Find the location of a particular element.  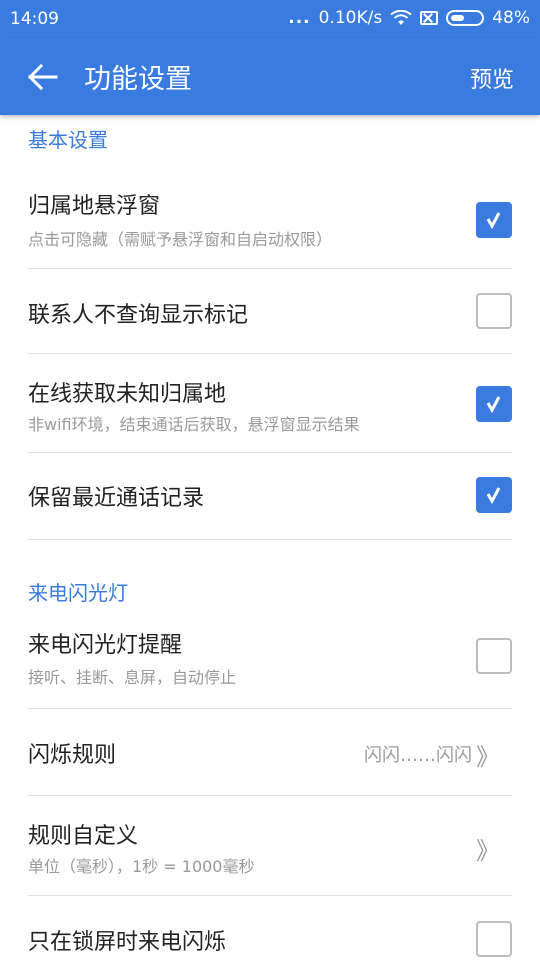

checkbox-online-location is located at coordinates (494, 404).